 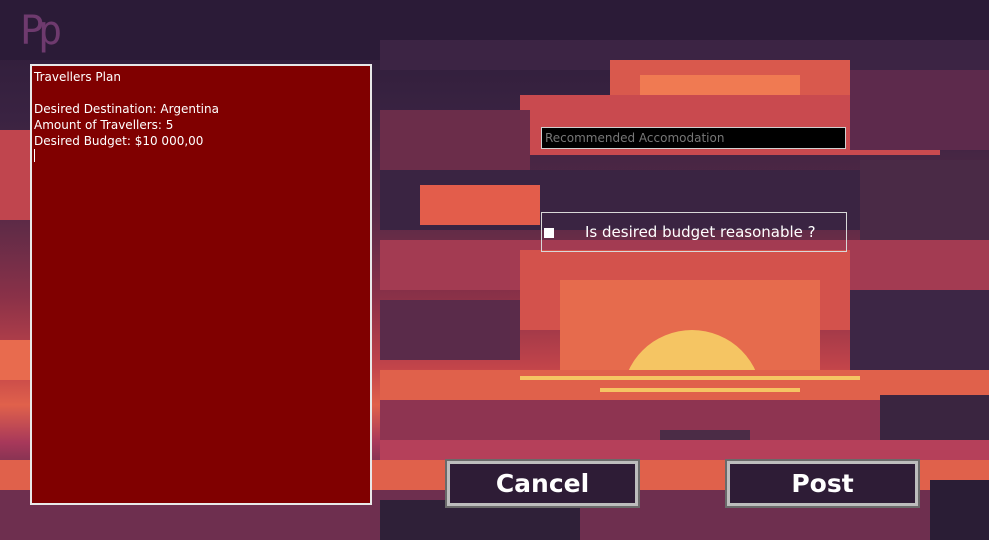 I want to click on budget-reasonable-label: Is desired budget reasonable ?, so click(x=700, y=232).